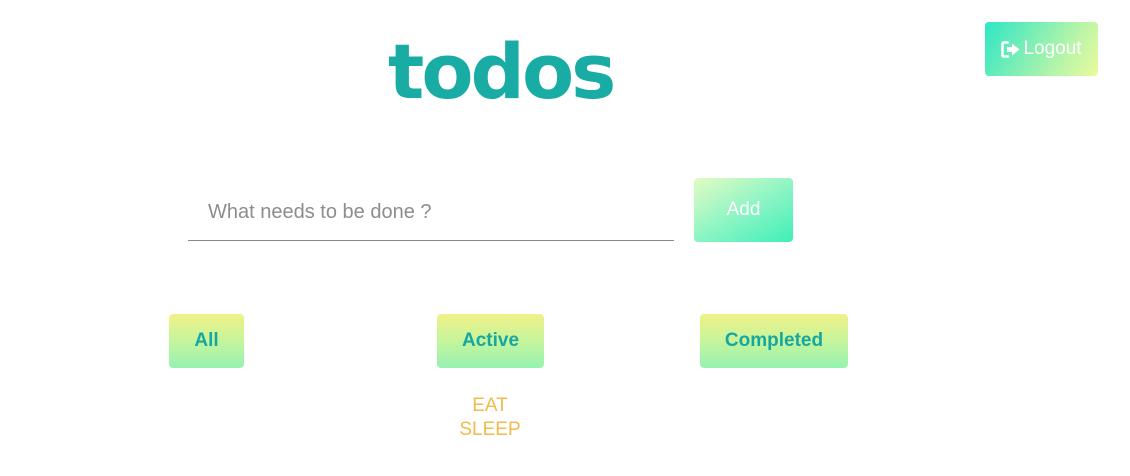  Describe the element at coordinates (774, 341) in the screenshot. I see `filter-completed-button: Completed` at that location.